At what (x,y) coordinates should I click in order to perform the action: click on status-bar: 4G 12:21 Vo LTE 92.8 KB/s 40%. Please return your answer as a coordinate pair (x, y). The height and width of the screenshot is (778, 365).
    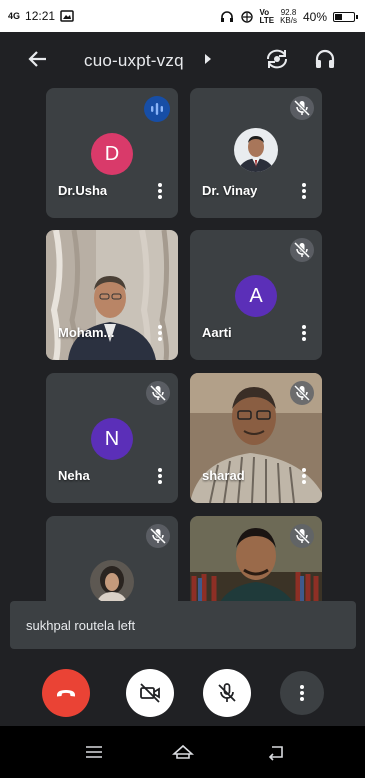
    Looking at the image, I should click on (182, 16).